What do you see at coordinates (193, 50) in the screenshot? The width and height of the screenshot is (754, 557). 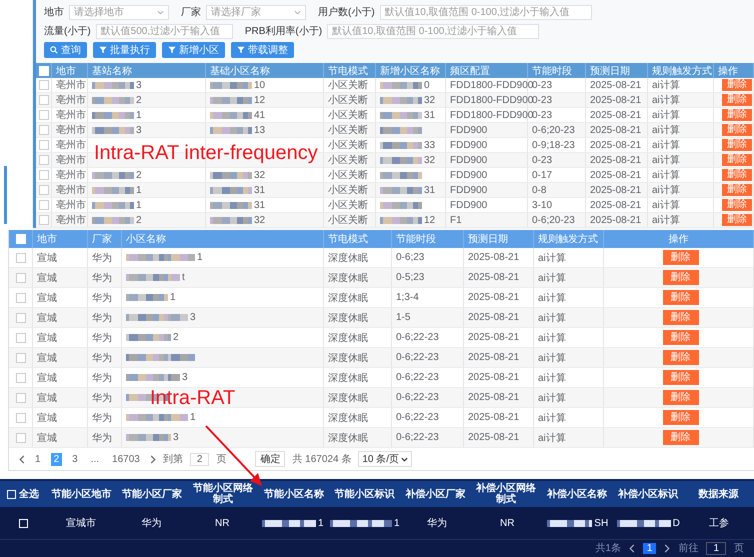 I see `toolbar-button: 新增小区` at bounding box center [193, 50].